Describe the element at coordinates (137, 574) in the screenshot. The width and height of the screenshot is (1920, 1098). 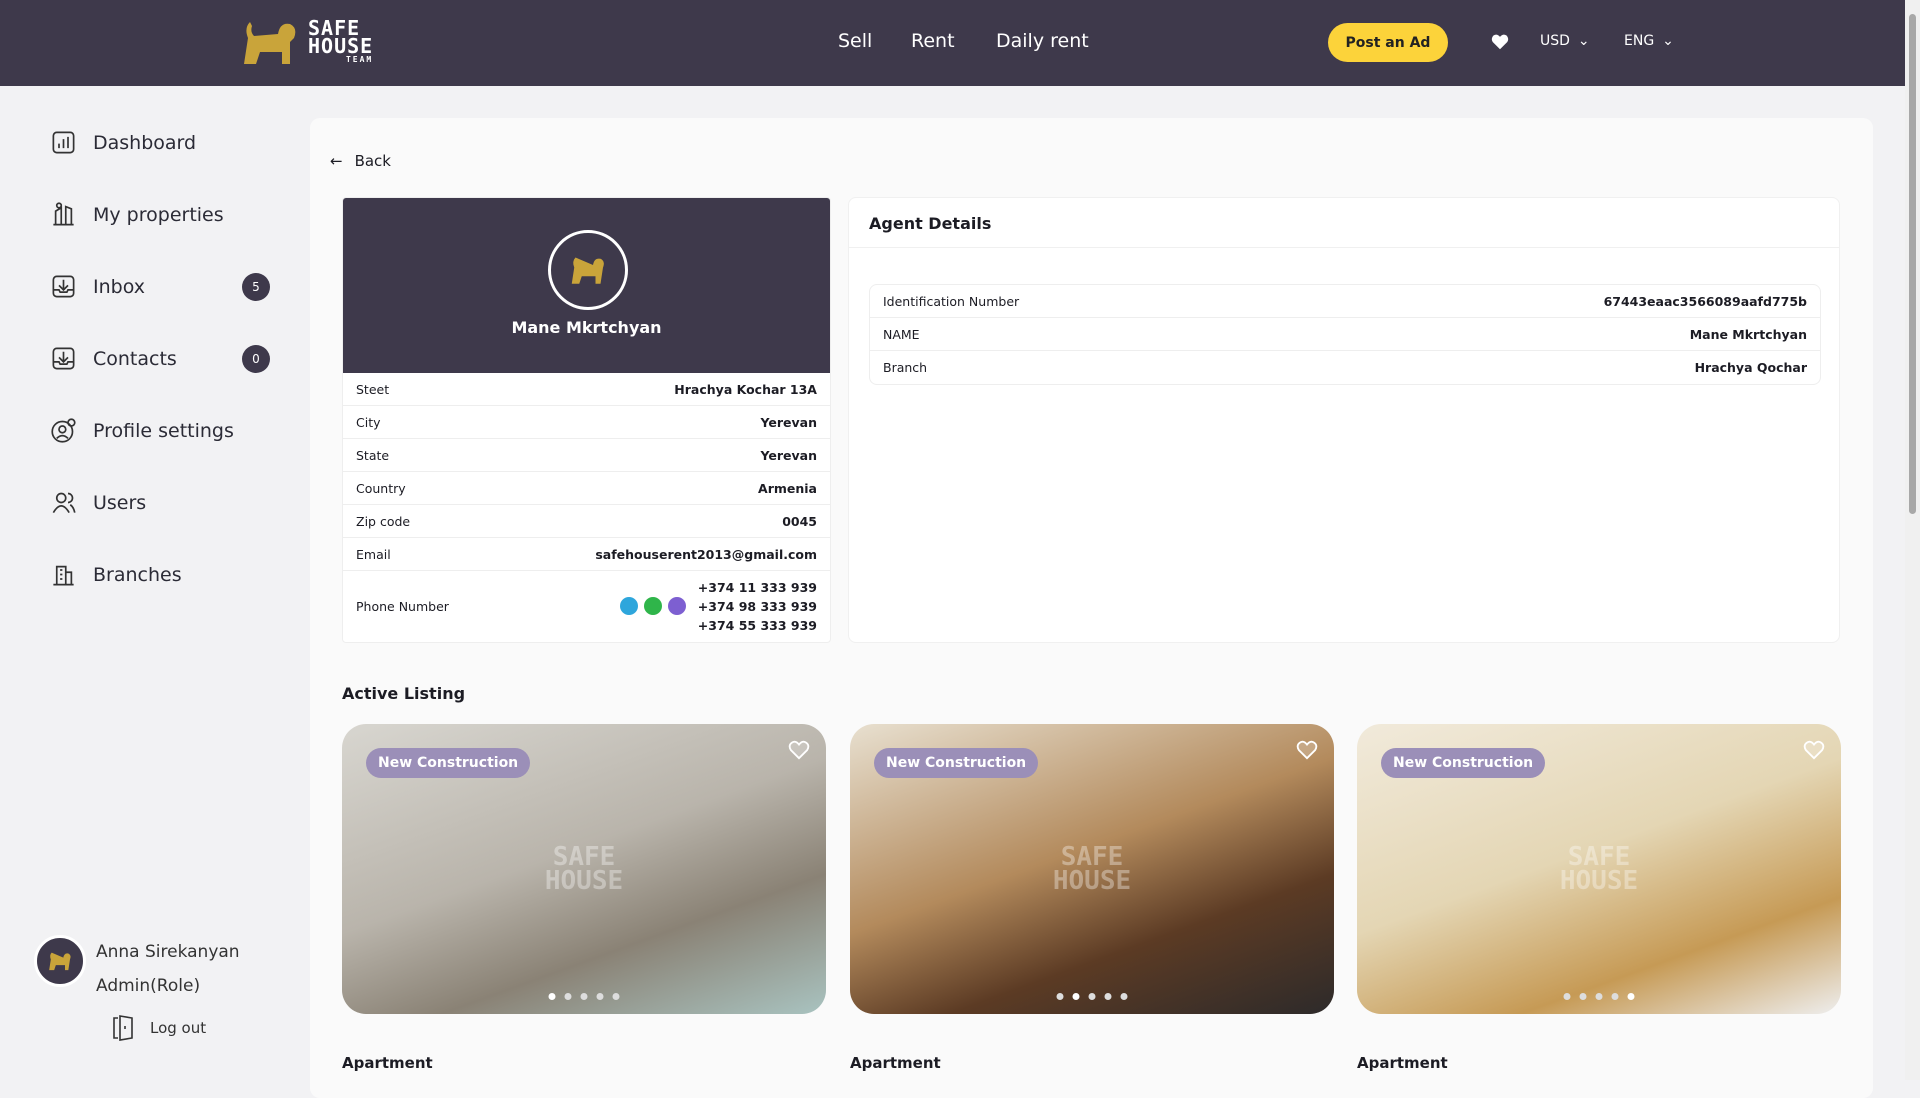
I see `sidebar-item-label: Branches` at that location.